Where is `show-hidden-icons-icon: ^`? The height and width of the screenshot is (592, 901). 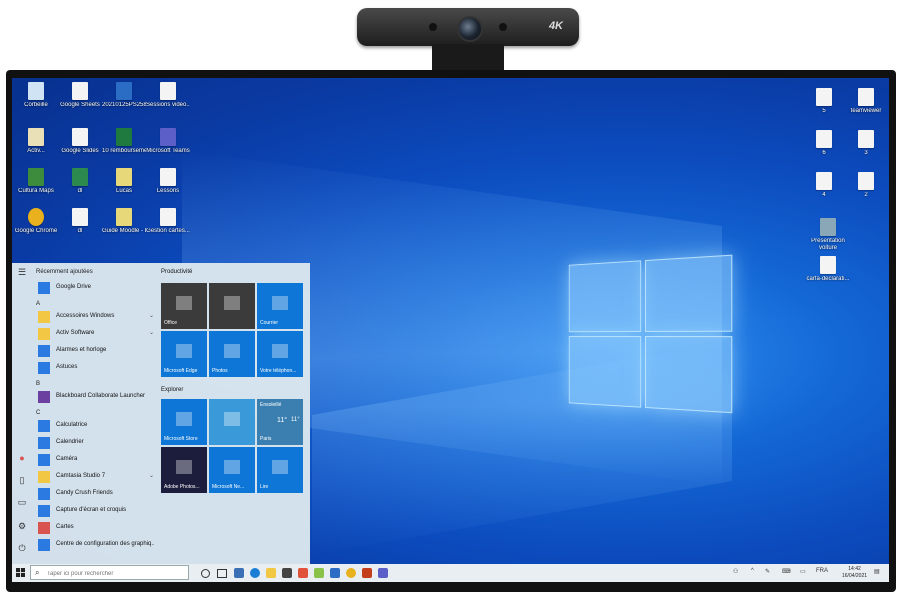 show-hidden-icons-icon: ^ is located at coordinates (752, 571).